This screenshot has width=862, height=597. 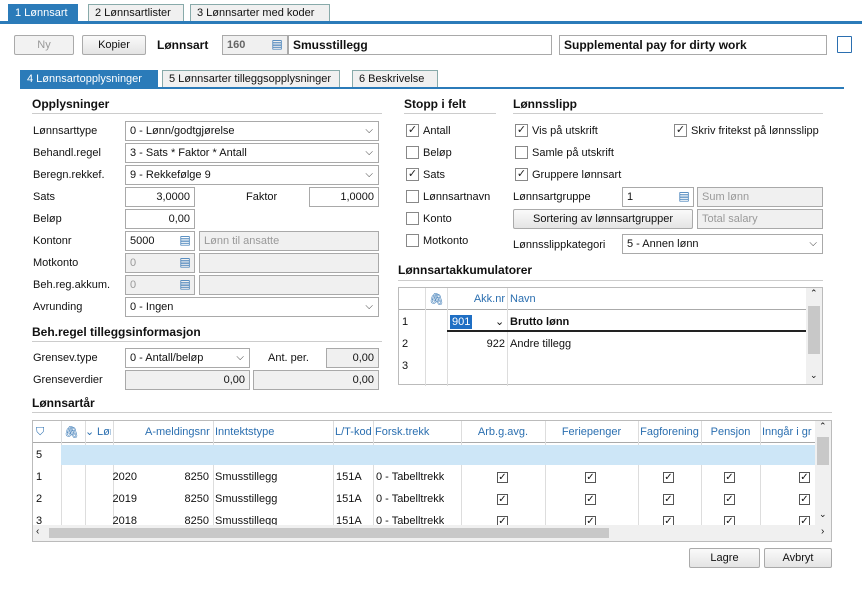 I want to click on lonnsarttype-select: 0 - Lønn/godtgjørelse ⌵, so click(x=252, y=131).